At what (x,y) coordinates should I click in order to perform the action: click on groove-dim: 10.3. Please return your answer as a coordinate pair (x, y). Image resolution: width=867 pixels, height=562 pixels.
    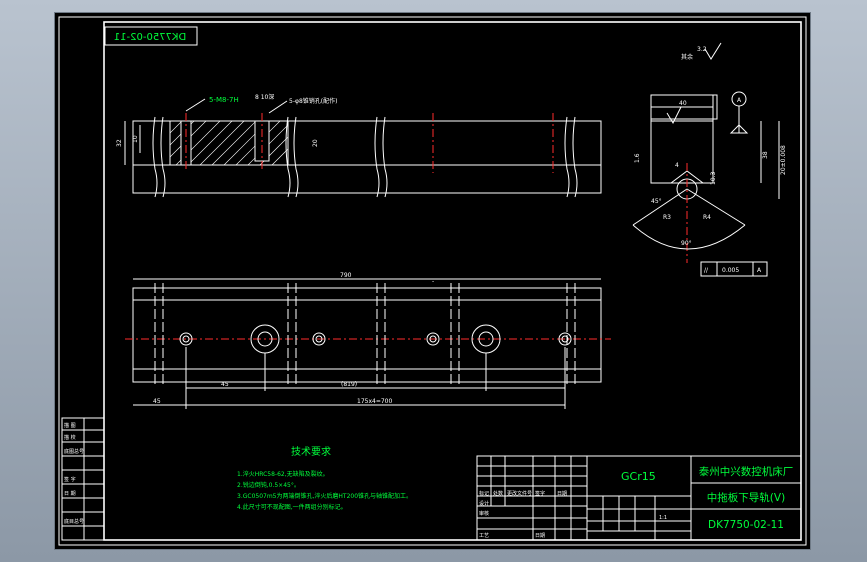
    Looking at the image, I should click on (713, 178).